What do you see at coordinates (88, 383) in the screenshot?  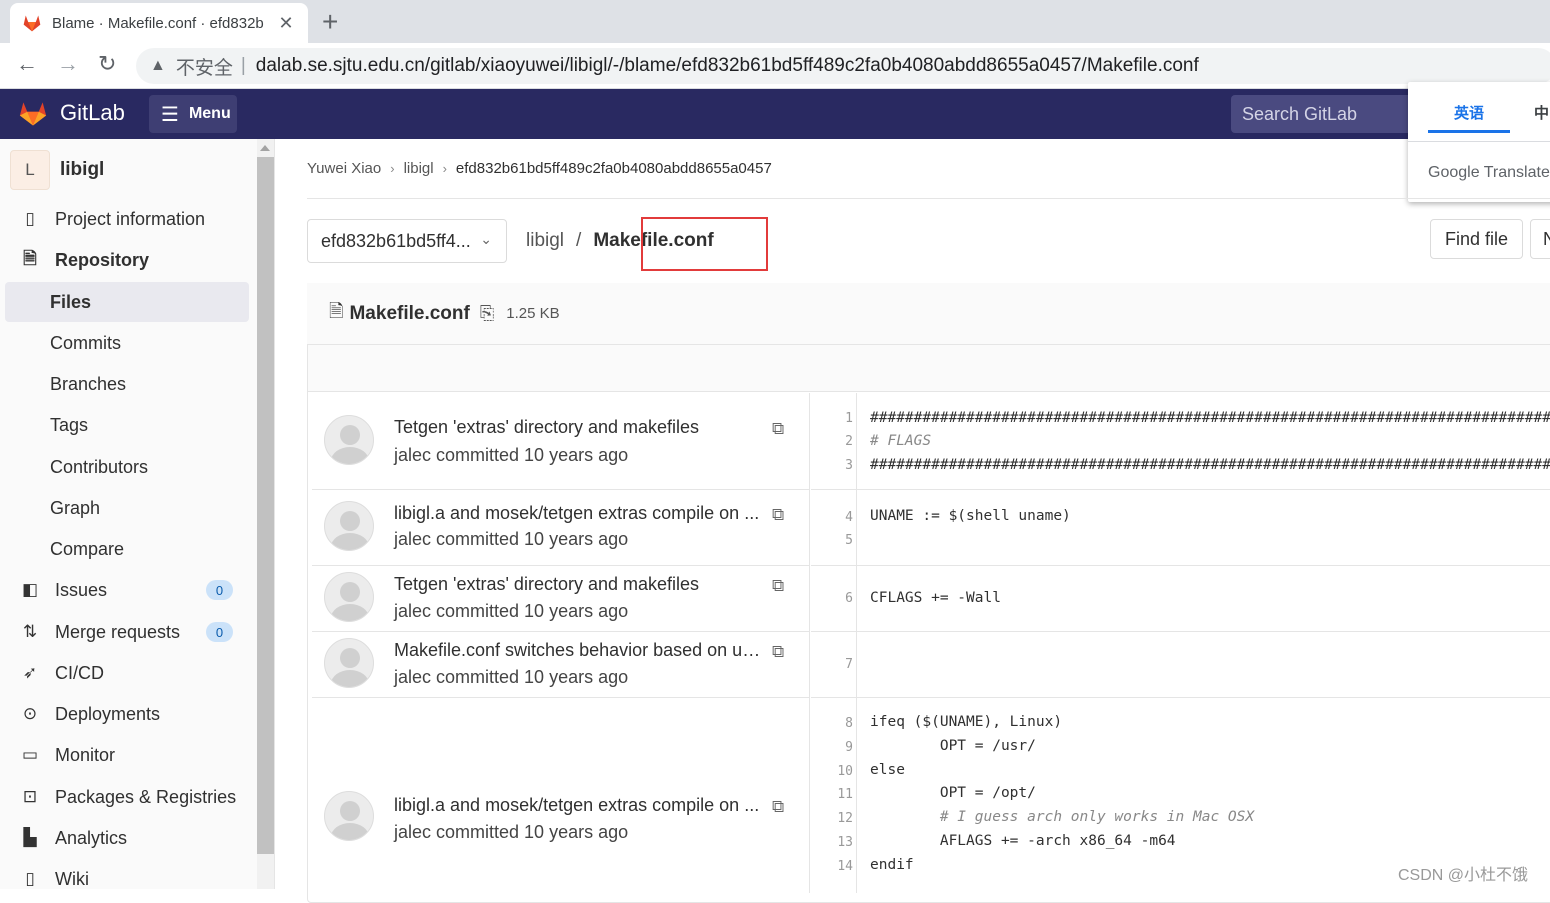 I see `sidebar-item-label: Branches` at bounding box center [88, 383].